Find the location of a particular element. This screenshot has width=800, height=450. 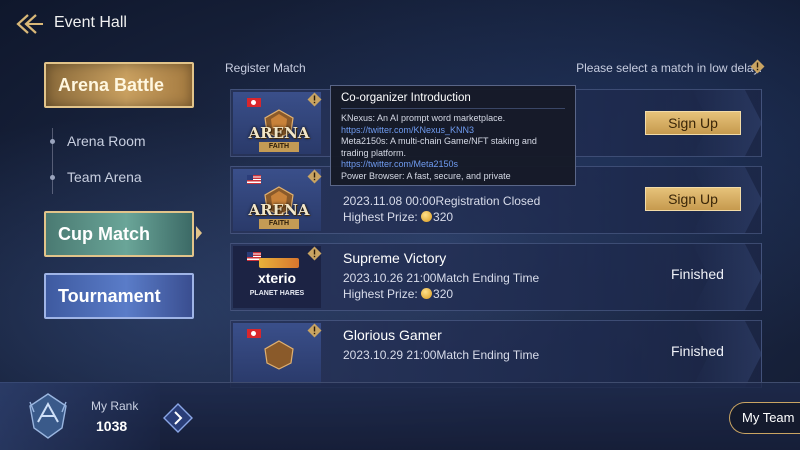

selected-arrow-icon is located at coordinates (199, 233).